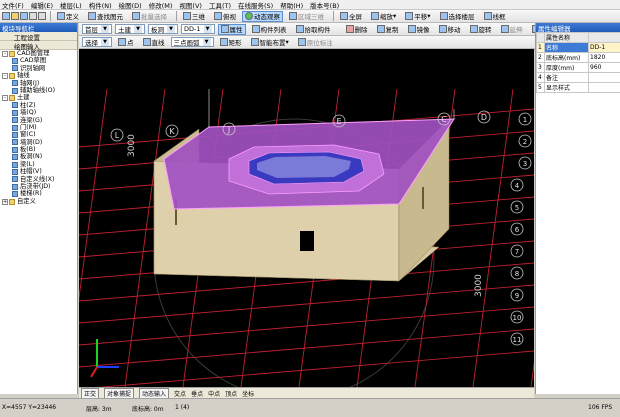  What do you see at coordinates (220, 5) in the screenshot?
I see `menu-item: 工具(T)` at bounding box center [220, 5].